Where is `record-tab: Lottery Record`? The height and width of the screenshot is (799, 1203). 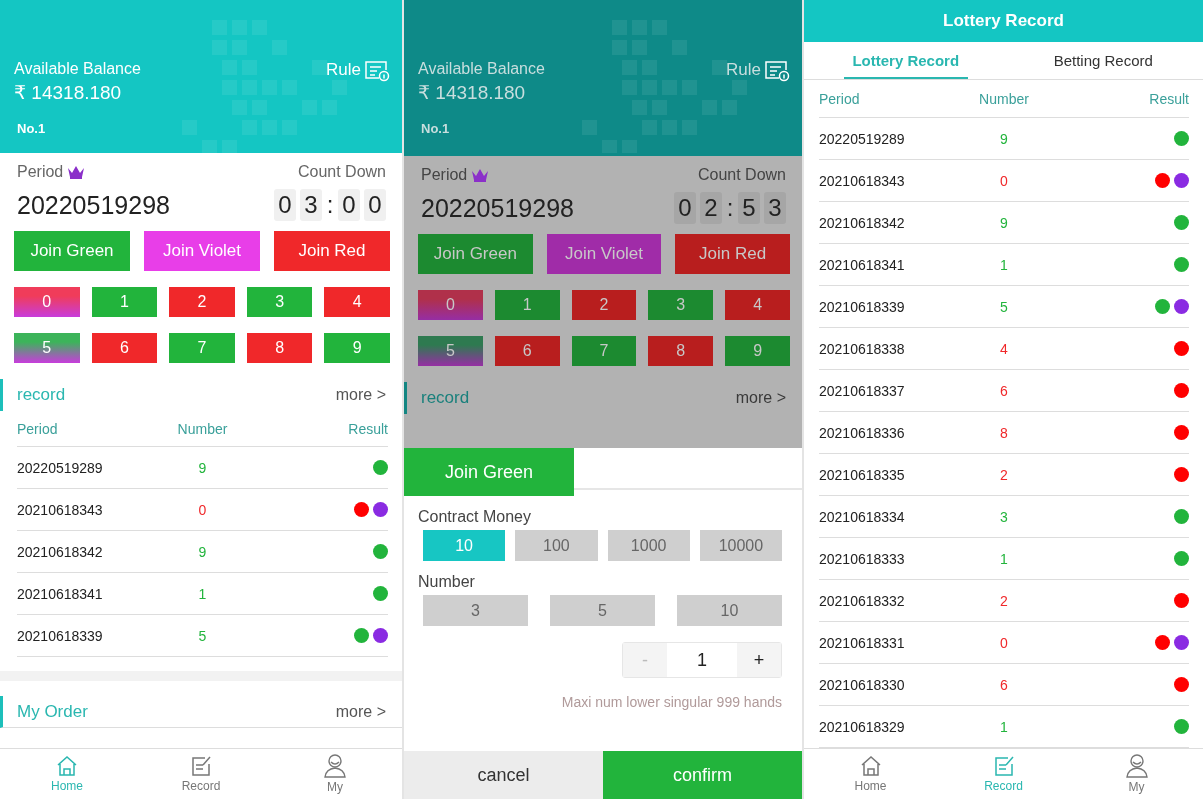
record-tab: Lottery Record is located at coordinates (906, 60).